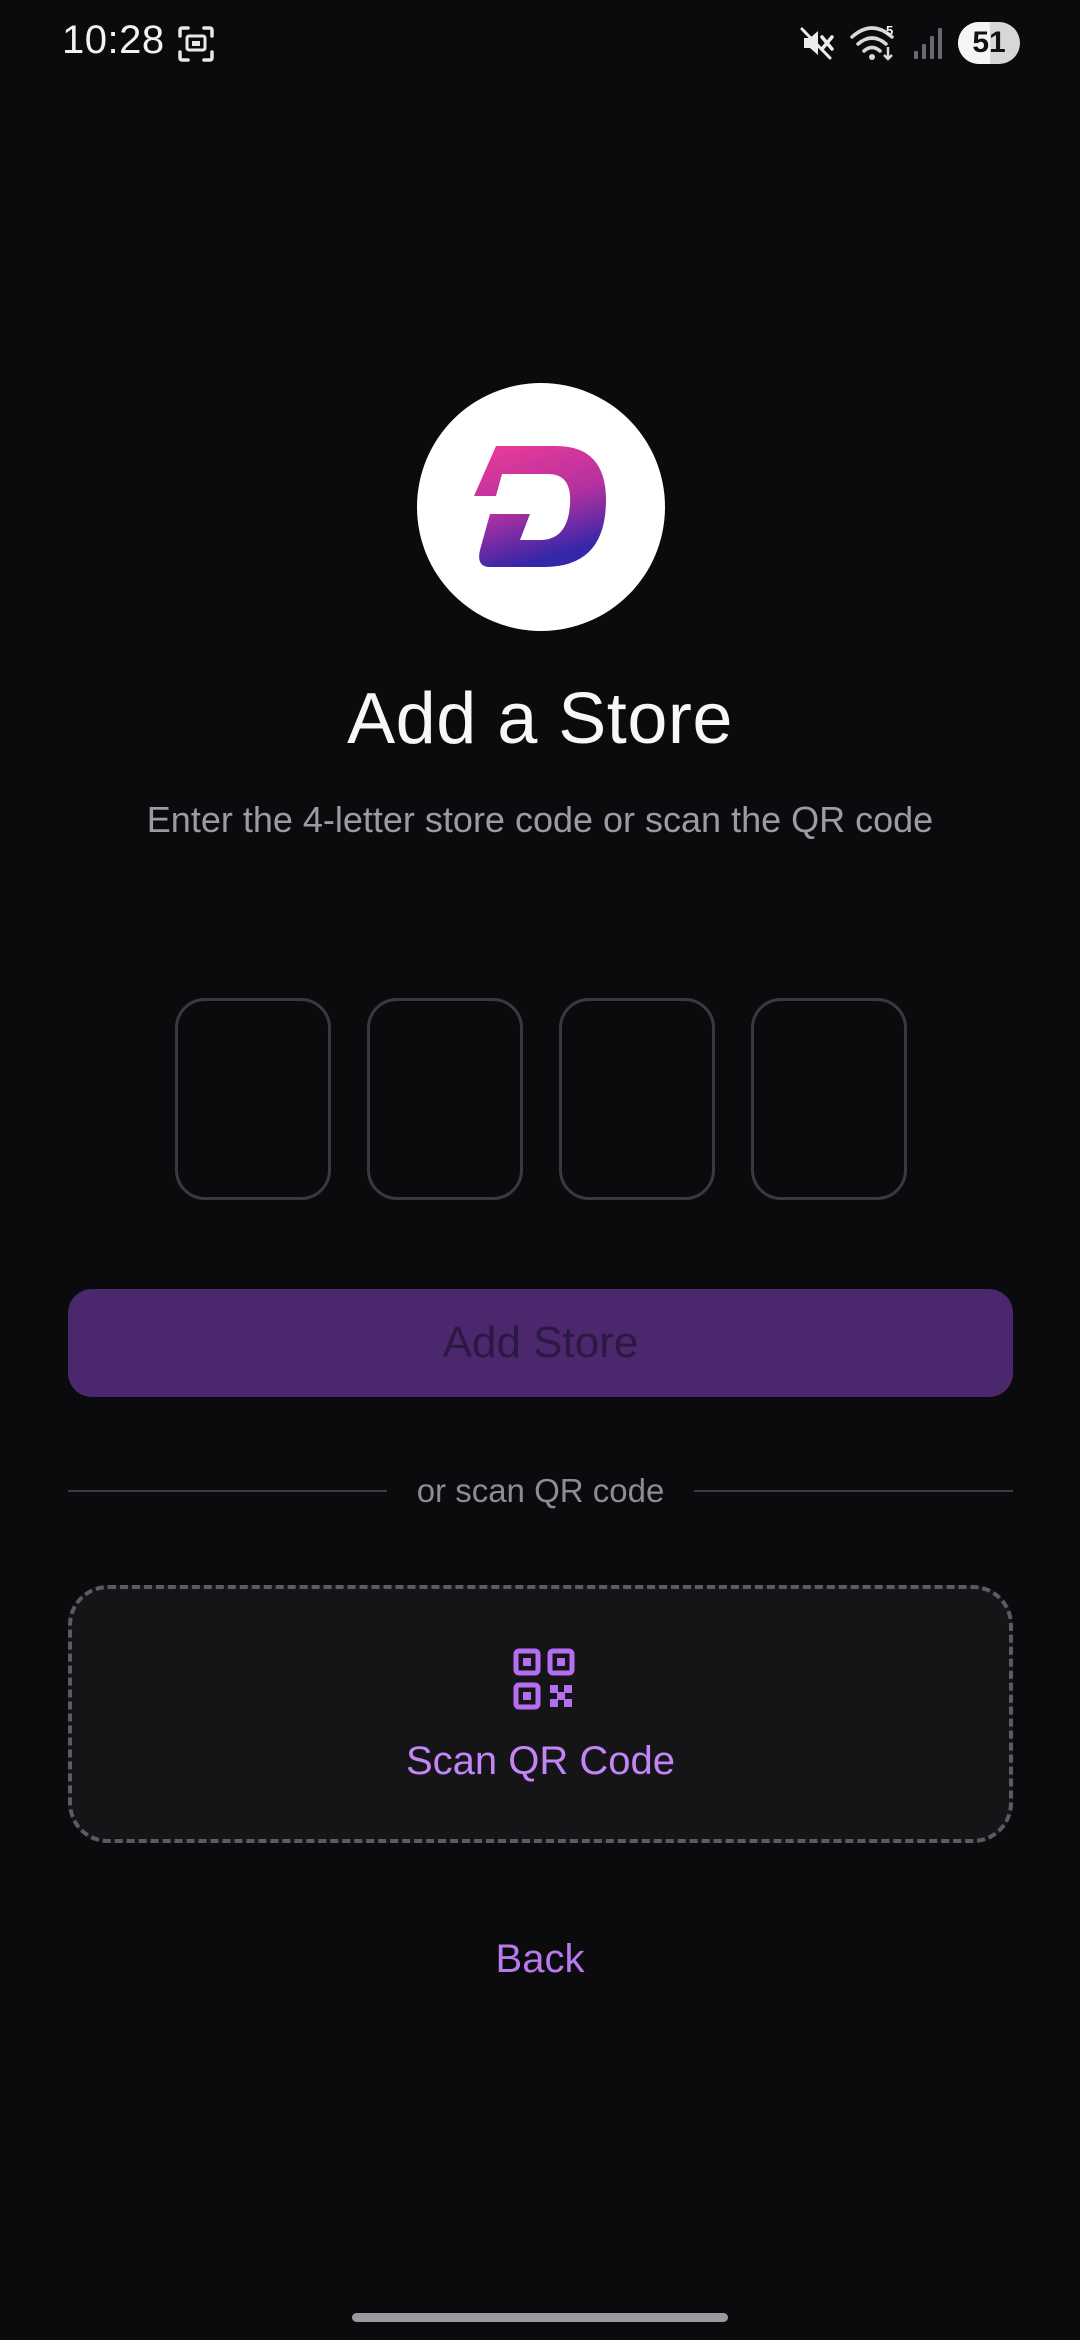  Describe the element at coordinates (196, 44) in the screenshot. I see `screenshot-icon` at that location.